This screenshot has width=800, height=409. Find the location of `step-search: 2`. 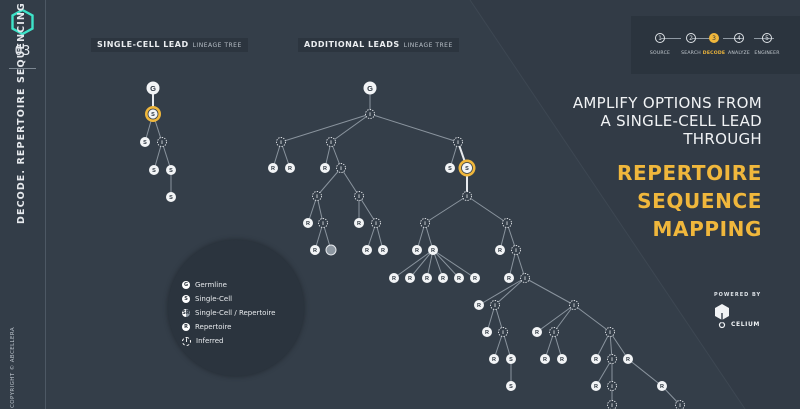

step-search: 2 is located at coordinates (691, 38).